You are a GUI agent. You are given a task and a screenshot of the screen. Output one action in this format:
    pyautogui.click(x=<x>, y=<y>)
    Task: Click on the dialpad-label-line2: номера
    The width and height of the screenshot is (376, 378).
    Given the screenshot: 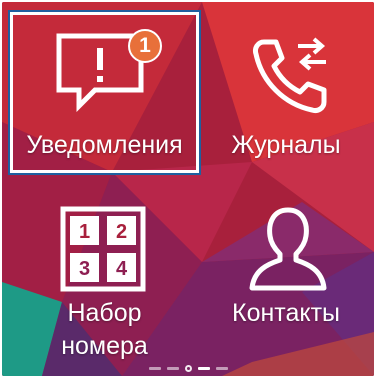 What is the action you would take?
    pyautogui.click(x=104, y=346)
    